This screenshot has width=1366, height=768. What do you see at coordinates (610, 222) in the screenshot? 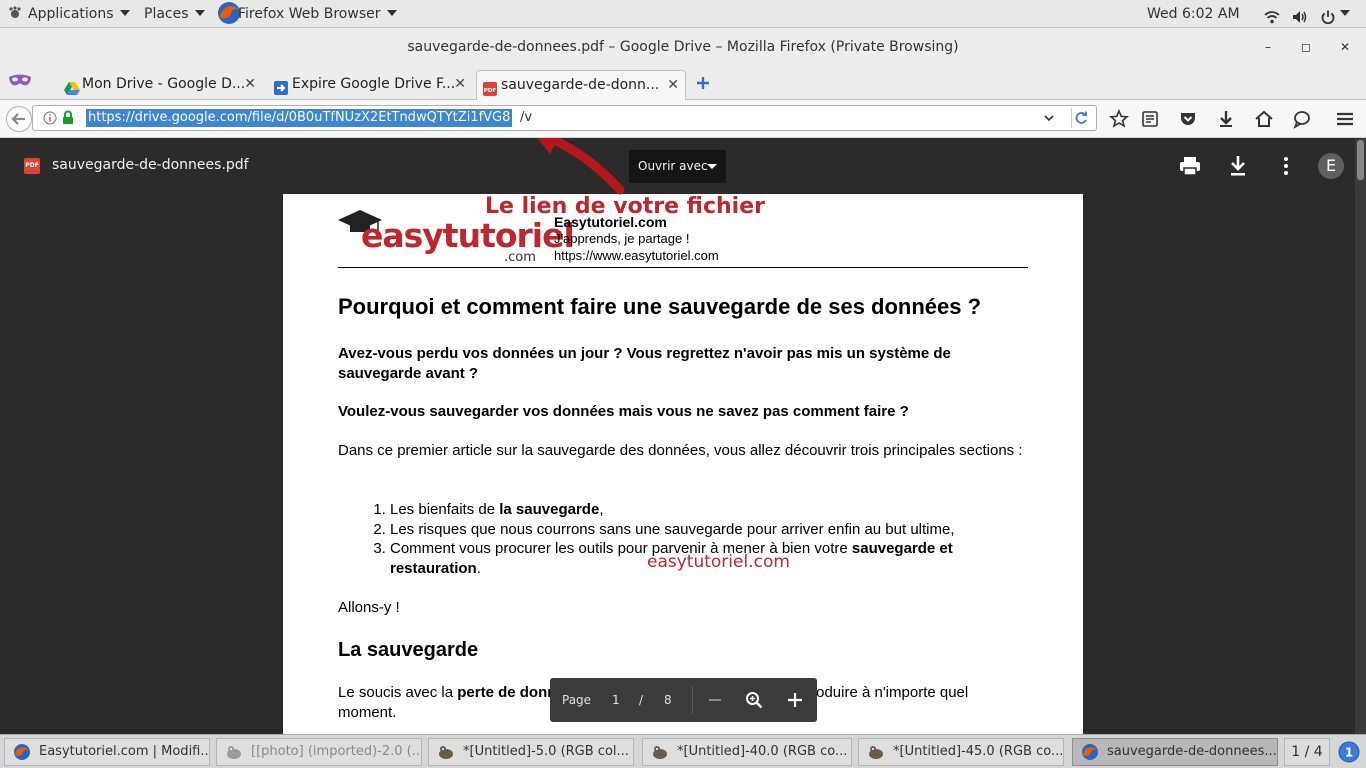
I see `site-name: Easytutoriel.com` at bounding box center [610, 222].